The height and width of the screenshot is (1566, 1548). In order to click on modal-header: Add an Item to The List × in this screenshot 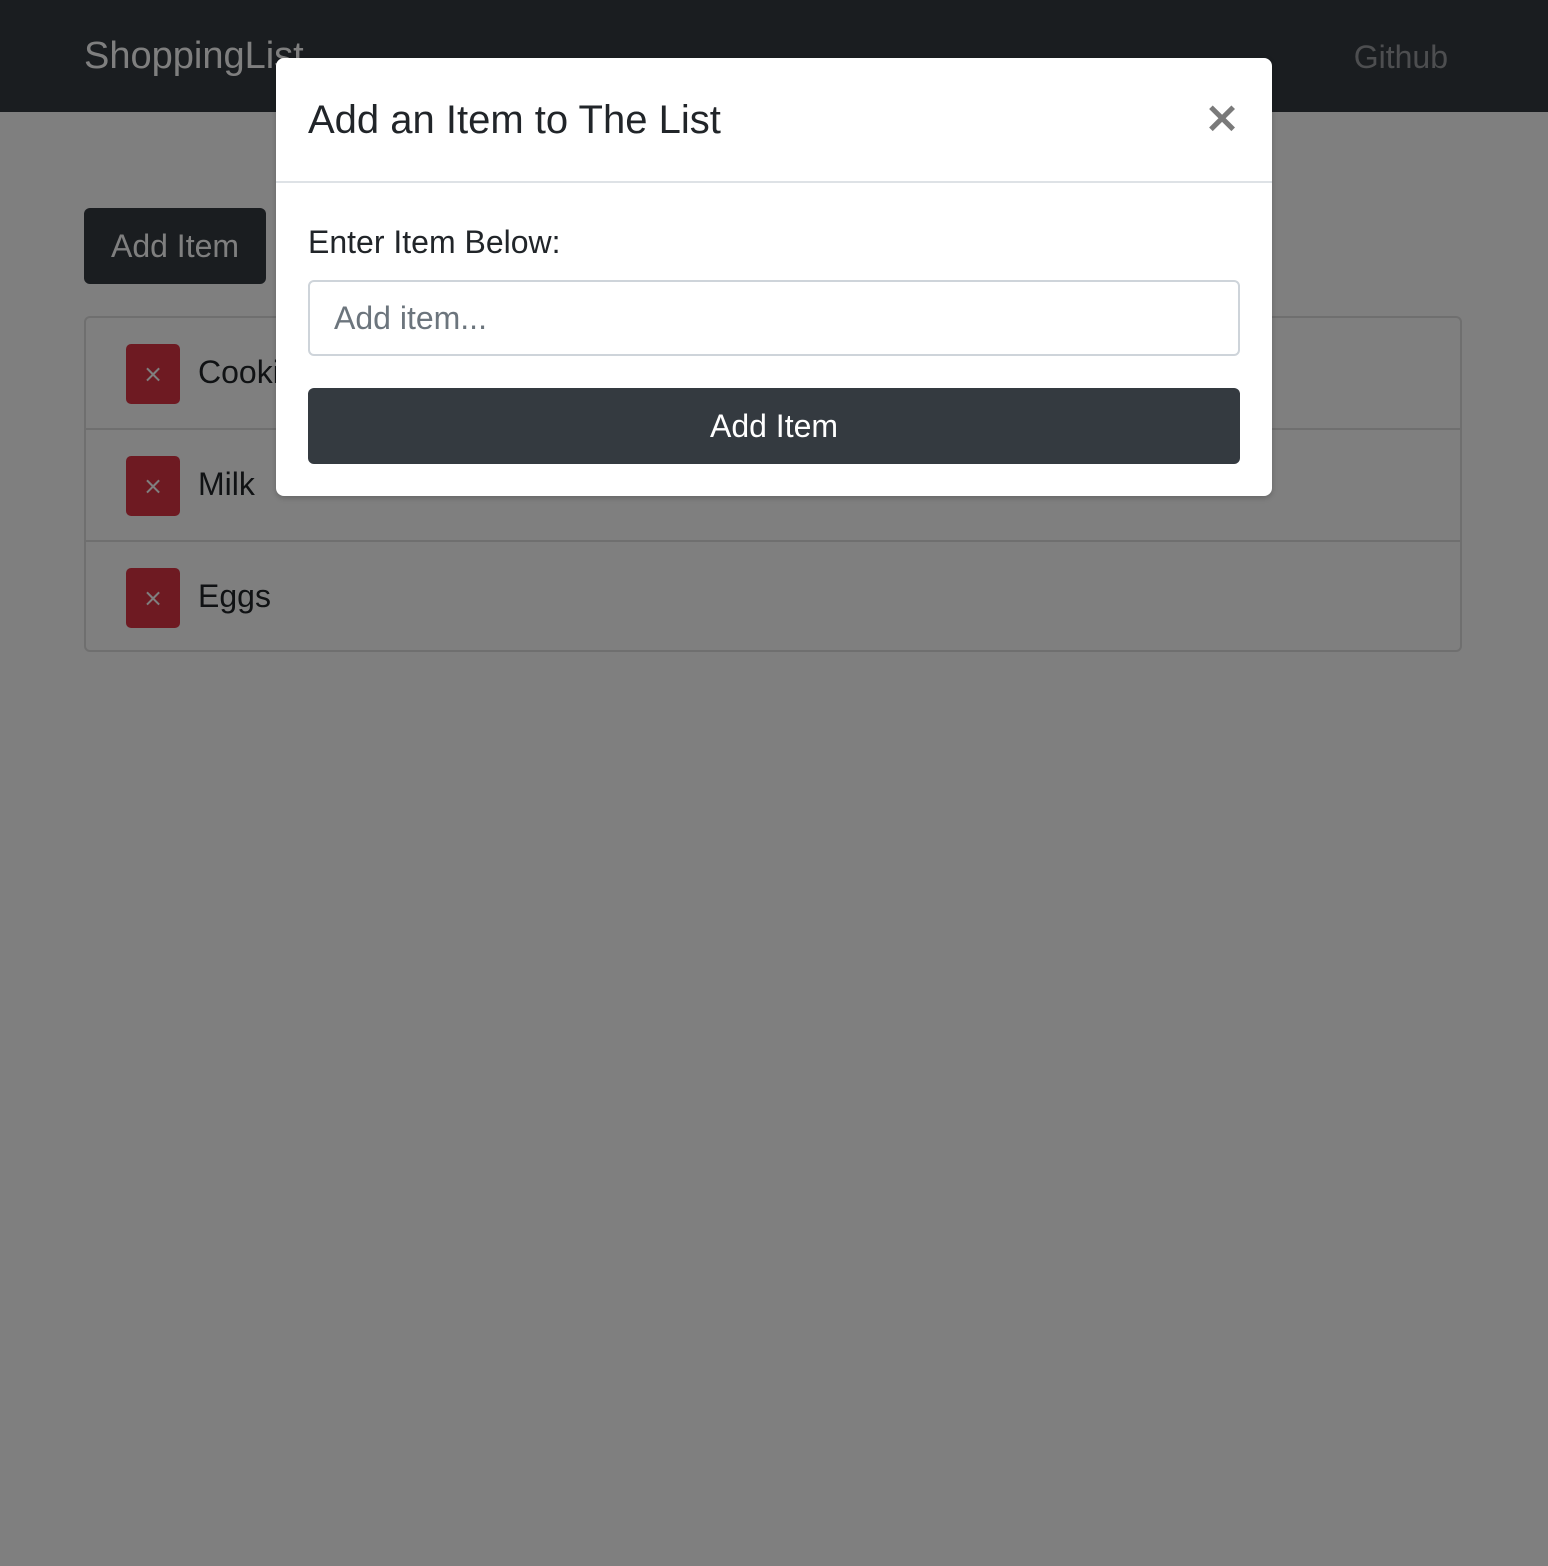, I will do `click(774, 120)`.